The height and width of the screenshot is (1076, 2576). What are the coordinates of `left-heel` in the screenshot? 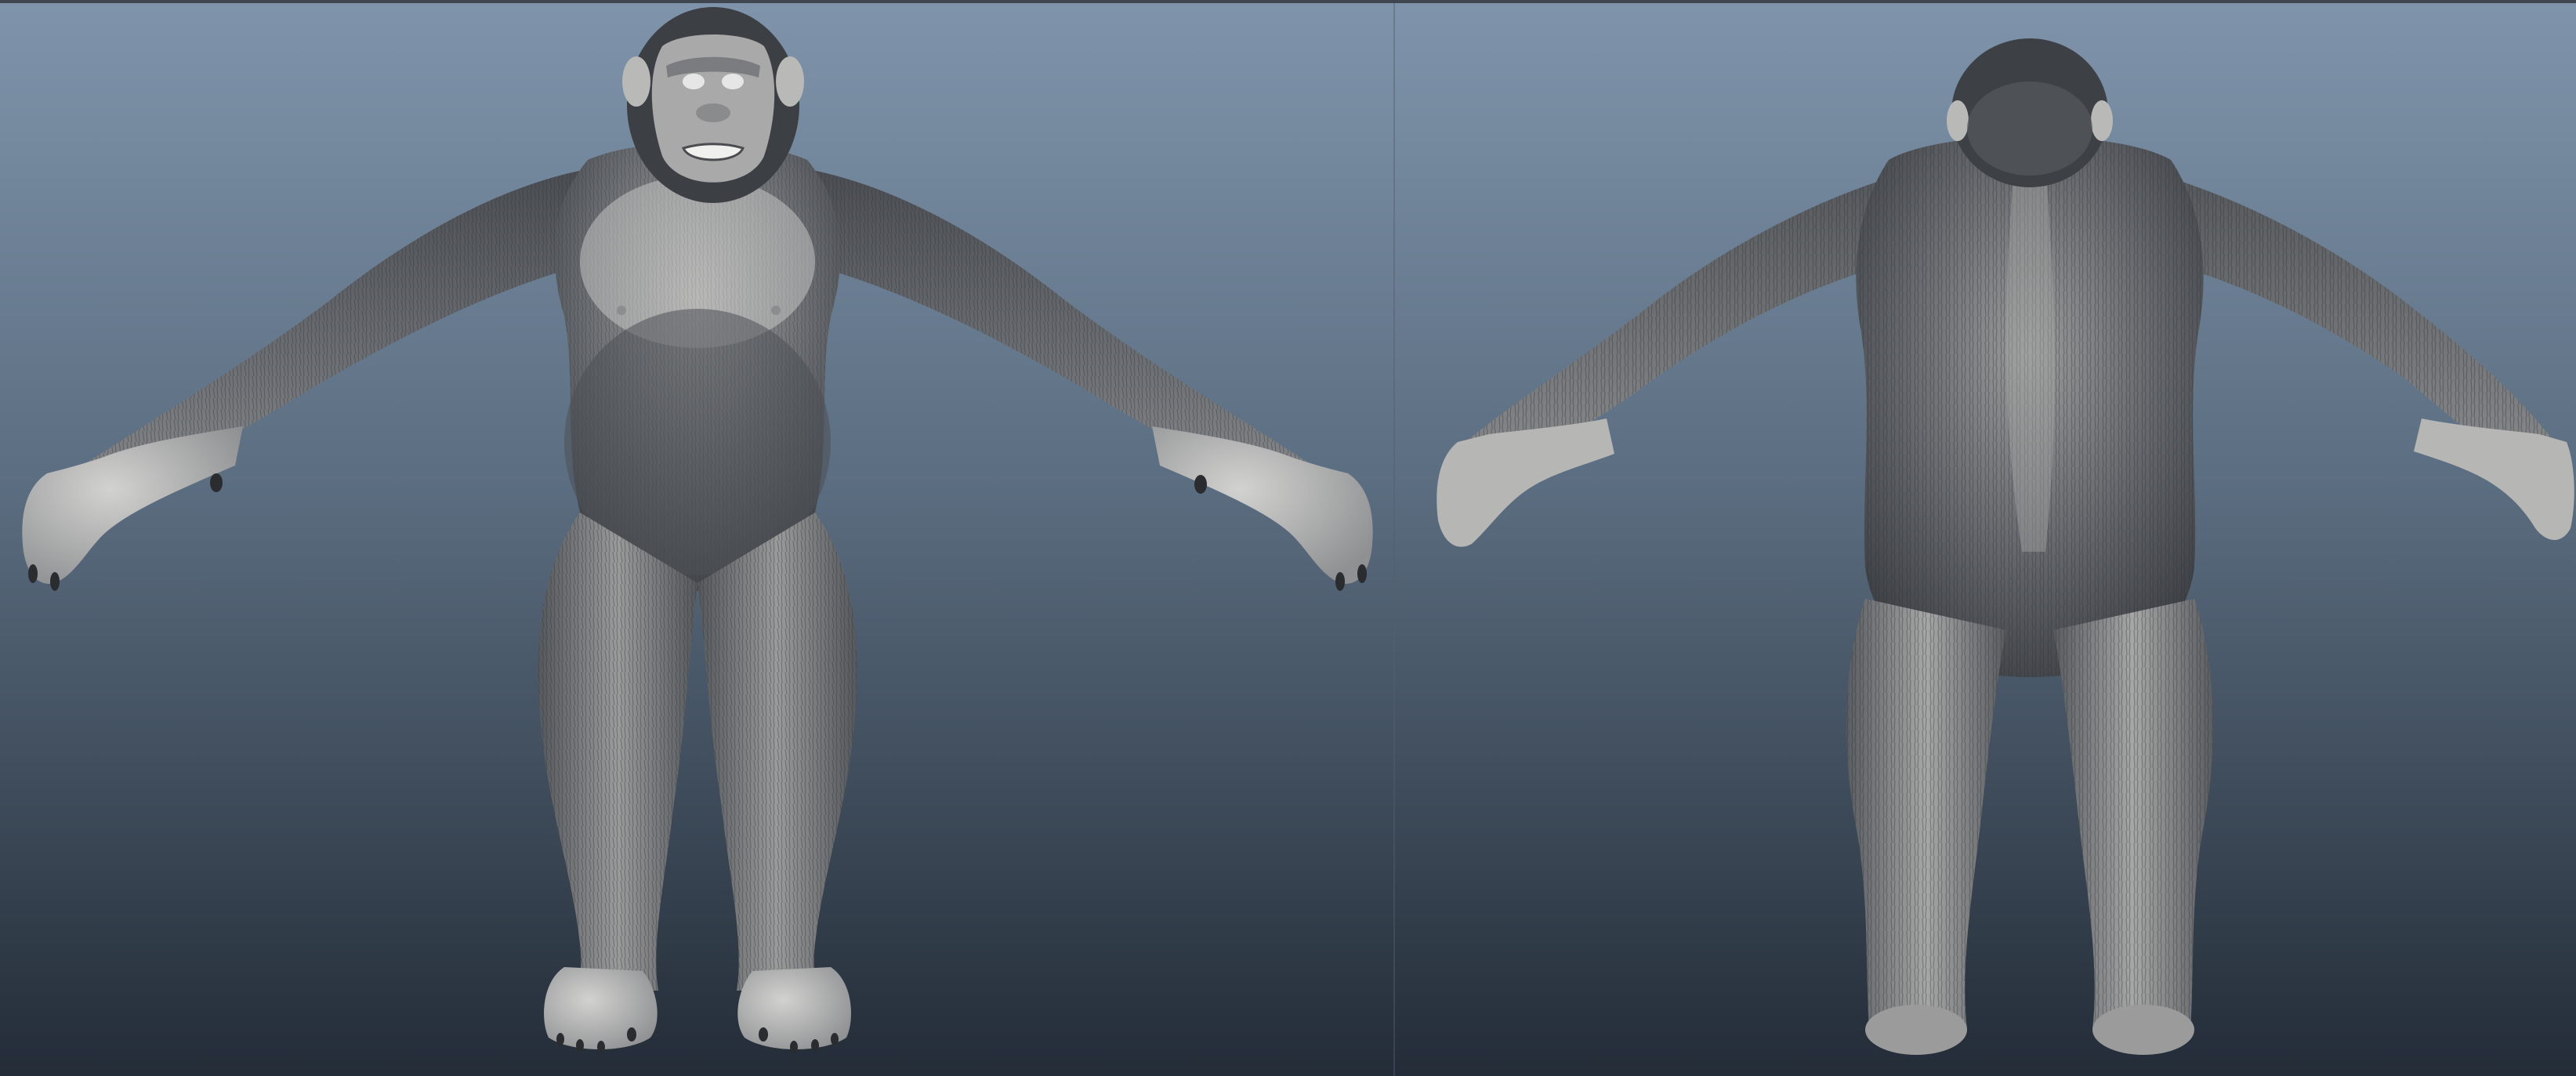 It's located at (1916, 1030).